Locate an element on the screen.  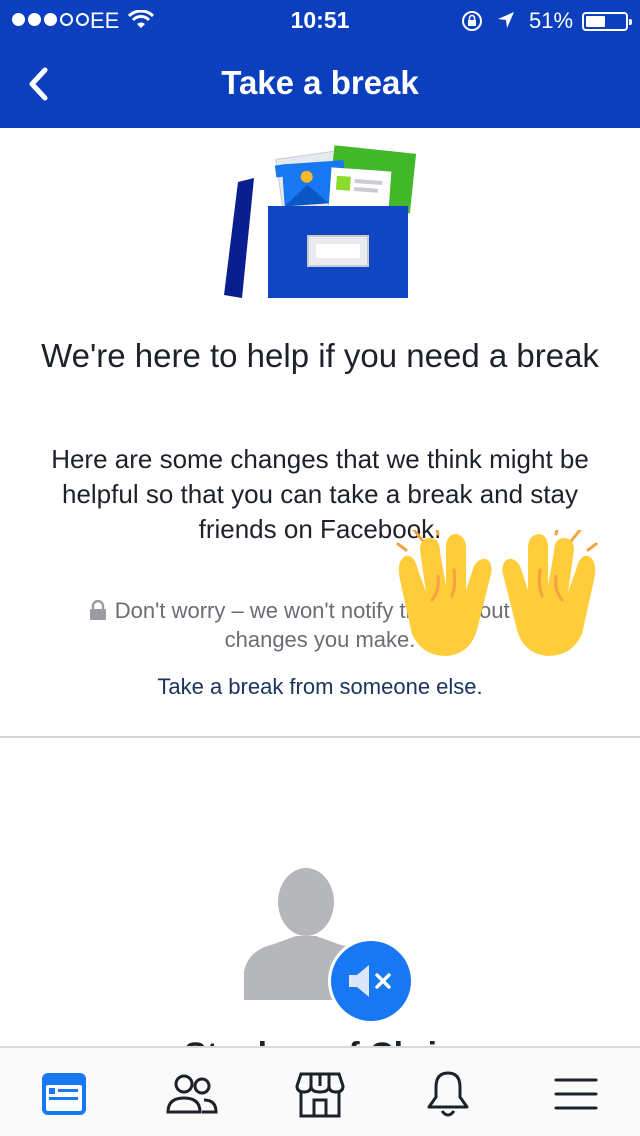
news-feed-icon is located at coordinates (64, 1094).